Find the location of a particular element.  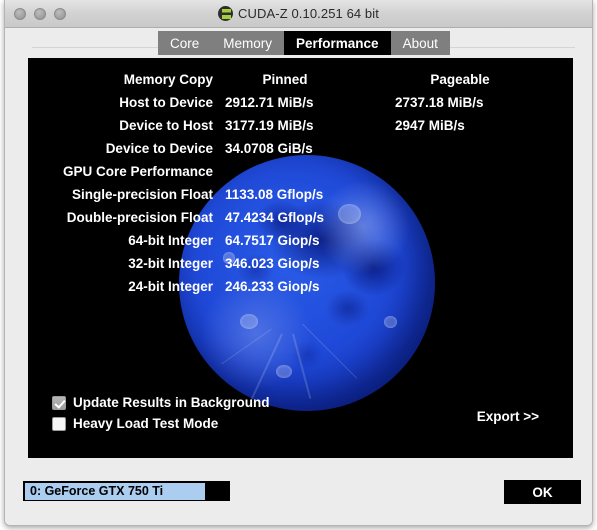

table-row: 24-bit Integer 246.233 Giop/s is located at coordinates (300, 286).